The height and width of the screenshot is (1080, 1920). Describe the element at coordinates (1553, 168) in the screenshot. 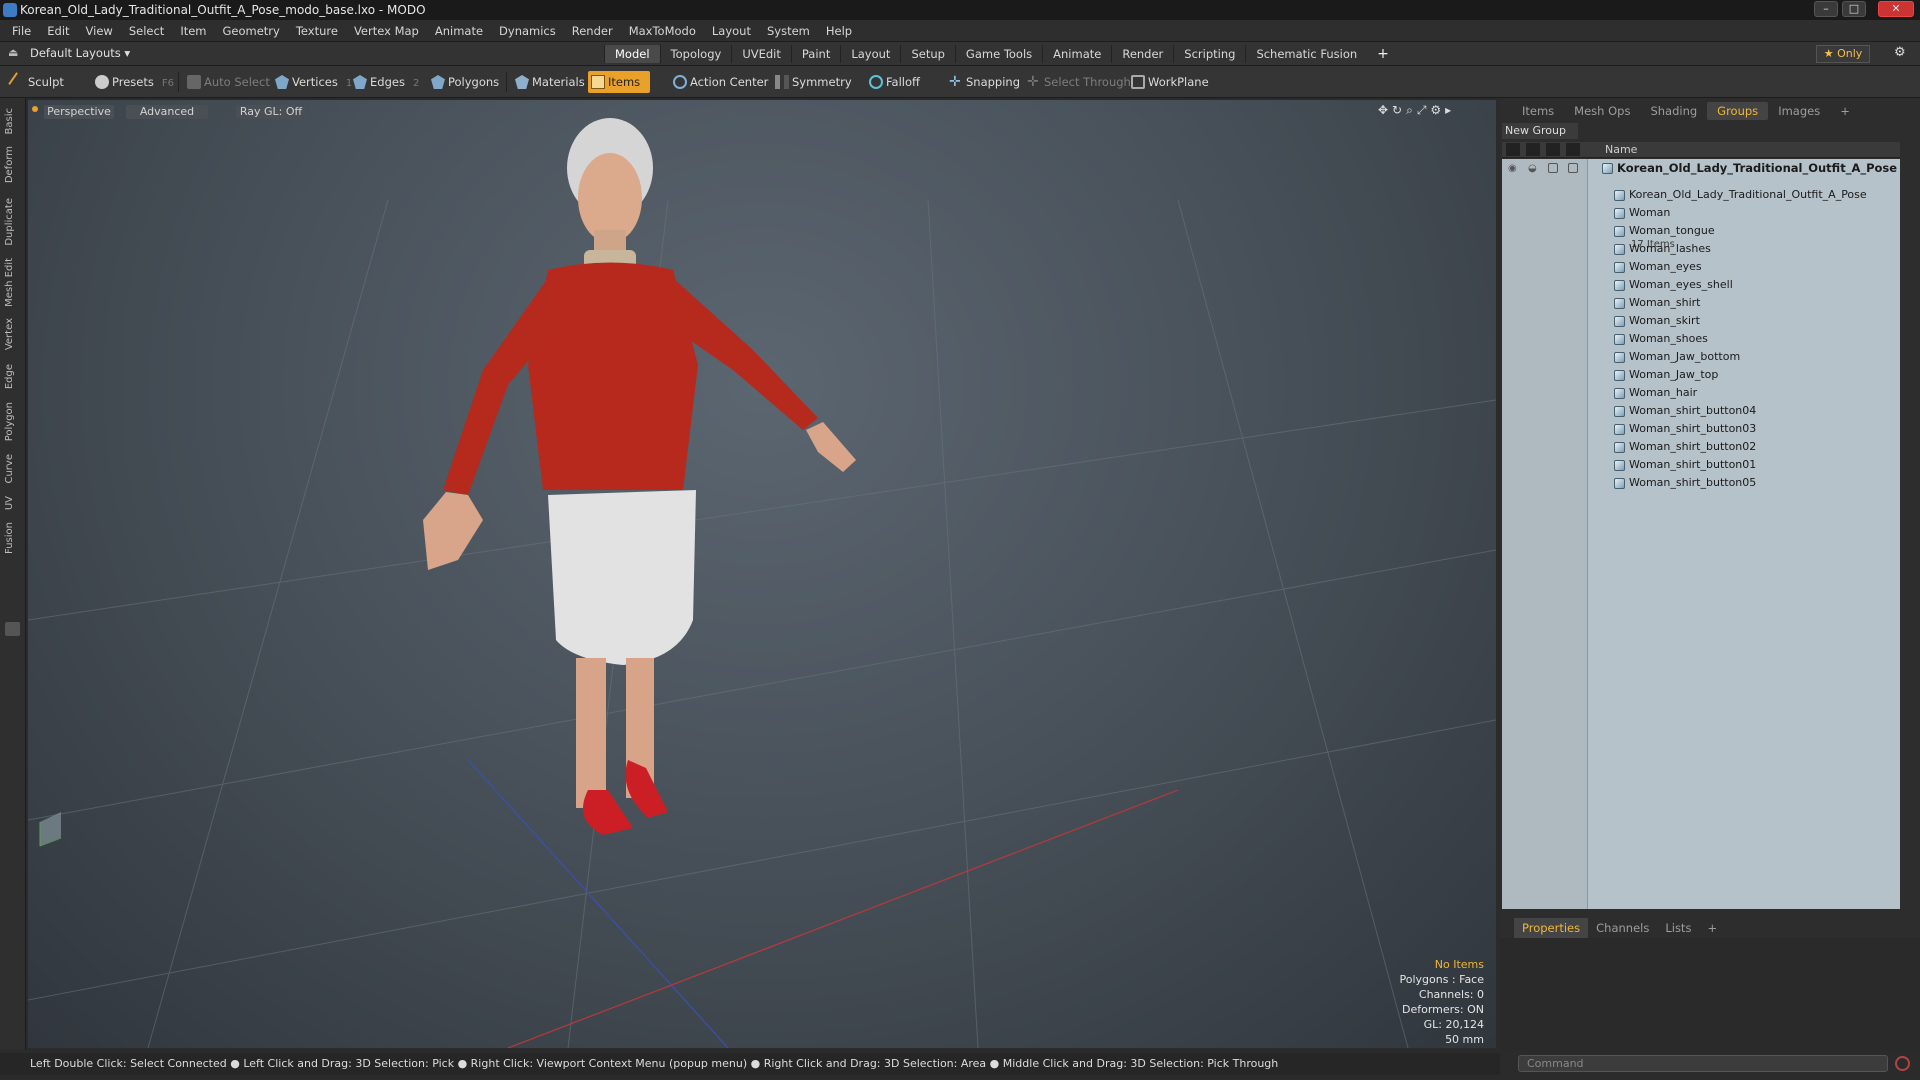

I see `group-render-icon` at that location.